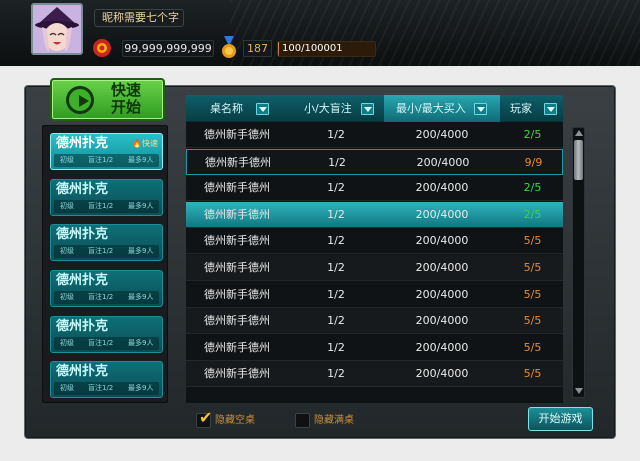 Image resolution: width=640 pixels, height=461 pixels. What do you see at coordinates (312, 48) in the screenshot?
I see `exp-text: 100/100001` at bounding box center [312, 48].